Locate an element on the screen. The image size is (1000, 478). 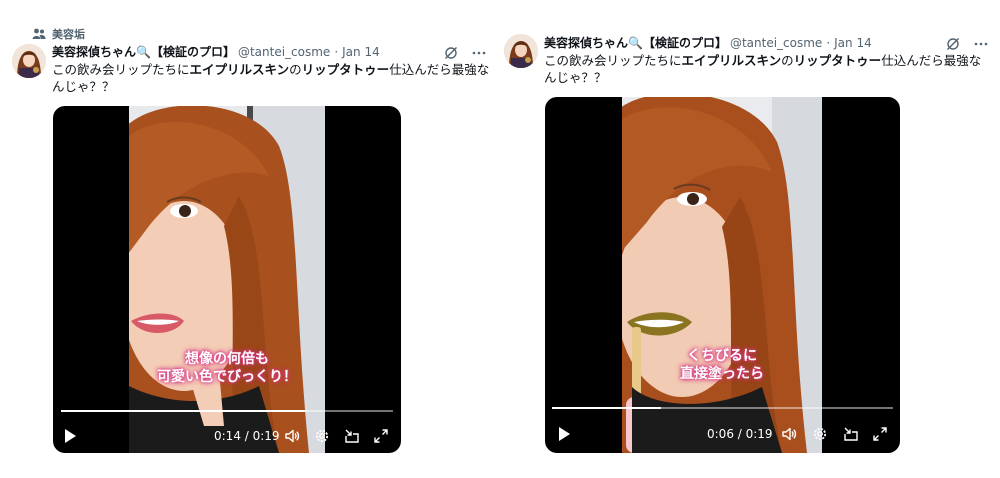
people-icon is located at coordinates (39, 34).